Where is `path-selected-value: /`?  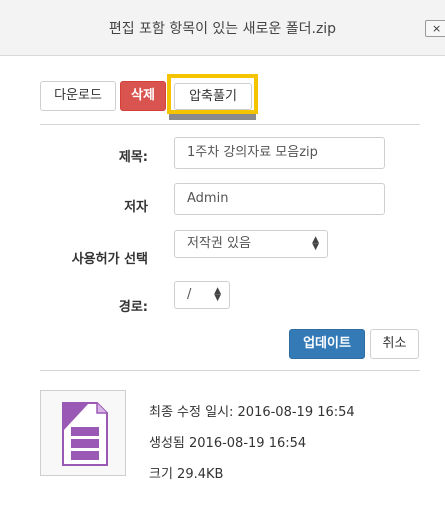
path-selected-value: / is located at coordinates (189, 294).